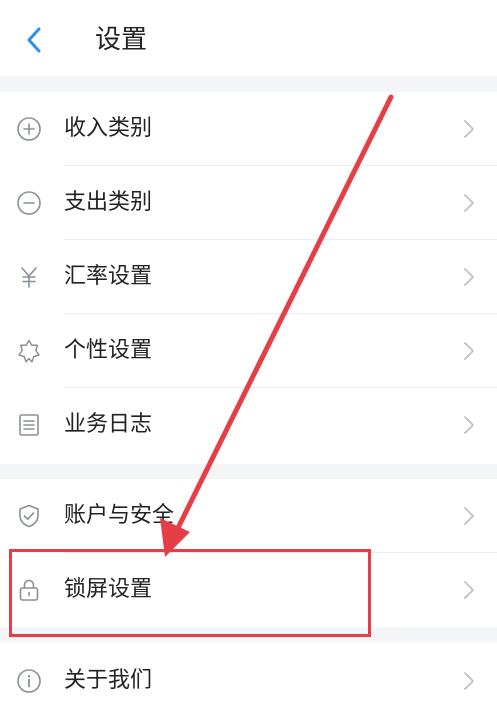  I want to click on settings-item-exchange-rate: 汇率设置, so click(248, 277).